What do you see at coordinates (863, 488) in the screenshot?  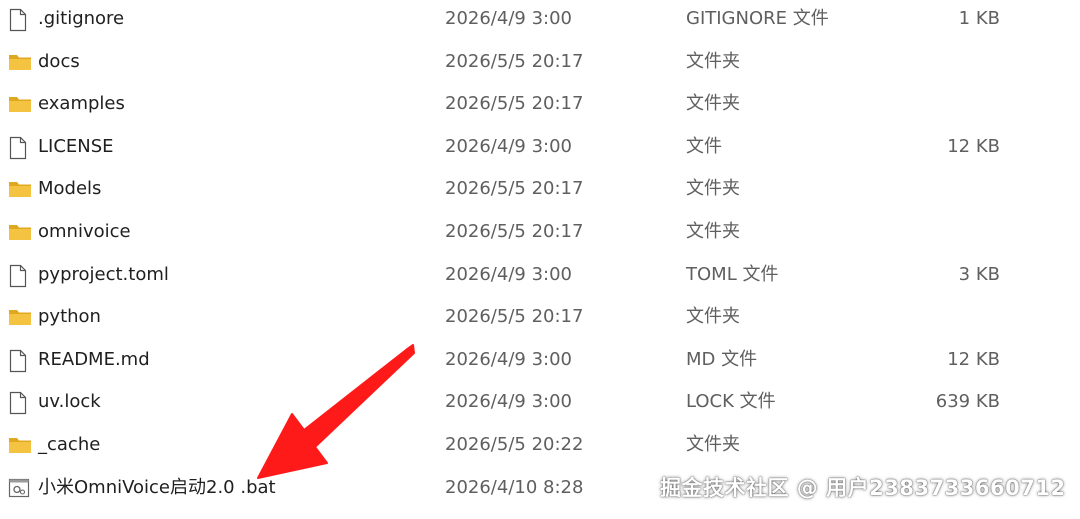 I see `watermark: 掘金技术社区 @ 用户2383733660712` at bounding box center [863, 488].